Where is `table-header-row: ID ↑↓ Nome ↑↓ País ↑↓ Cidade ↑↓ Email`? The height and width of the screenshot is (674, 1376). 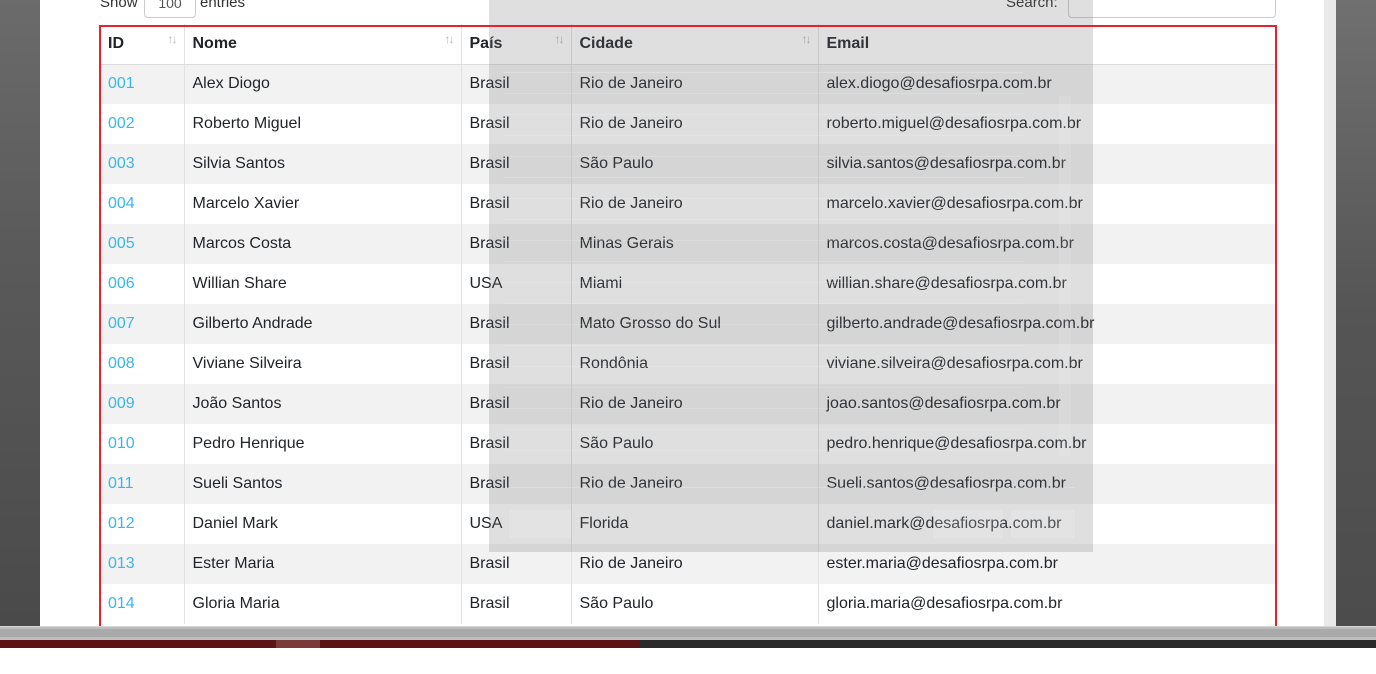 table-header-row: ID ↑↓ Nome ↑↓ País ↑↓ Cidade ↑↓ Email is located at coordinates (688, 44).